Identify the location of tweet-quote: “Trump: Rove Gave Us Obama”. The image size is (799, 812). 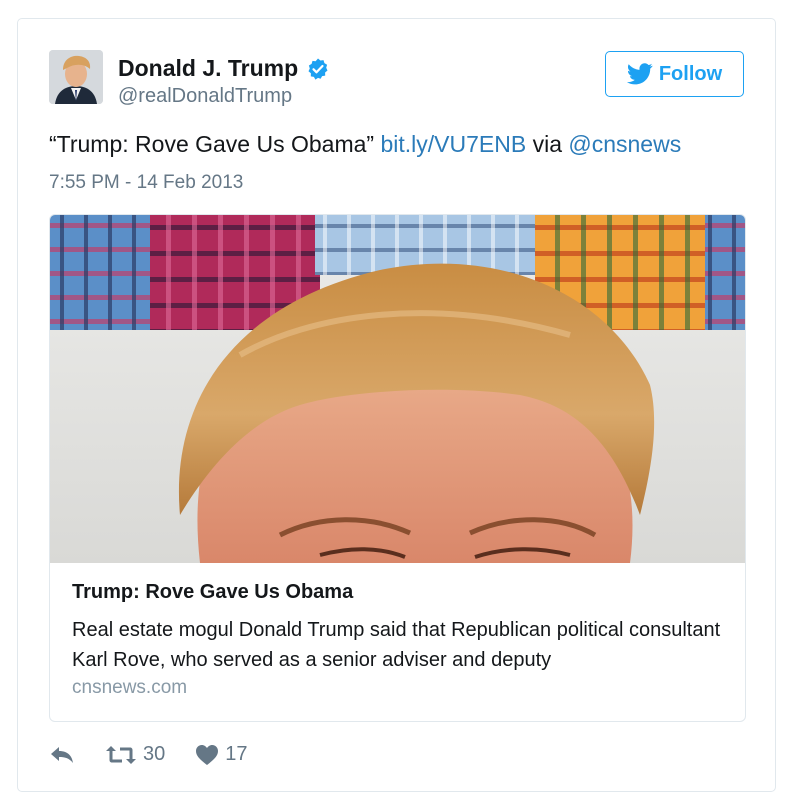
(212, 144).